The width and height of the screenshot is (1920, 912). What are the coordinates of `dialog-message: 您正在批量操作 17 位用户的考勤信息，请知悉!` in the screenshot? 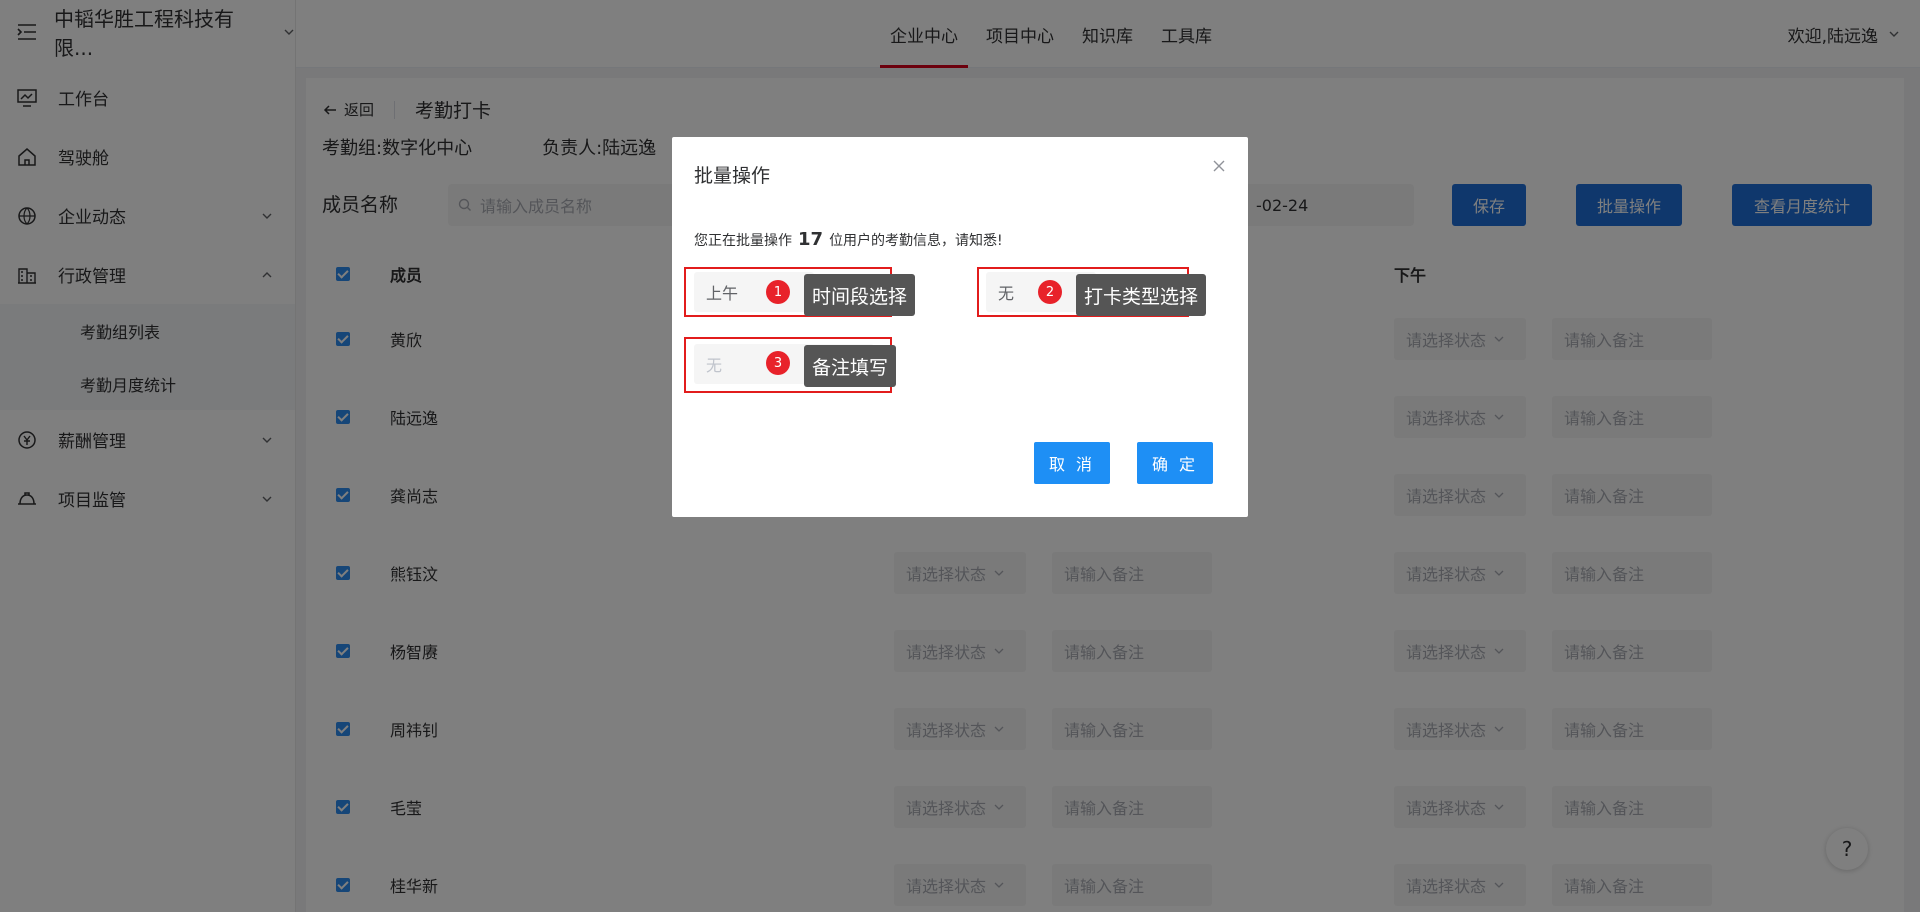 It's located at (848, 239).